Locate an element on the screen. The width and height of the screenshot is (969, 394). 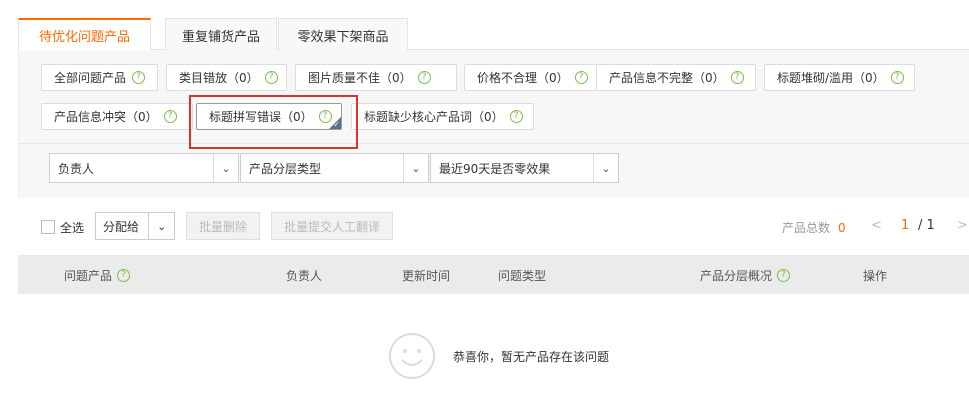
column-label: 操作 is located at coordinates (875, 276).